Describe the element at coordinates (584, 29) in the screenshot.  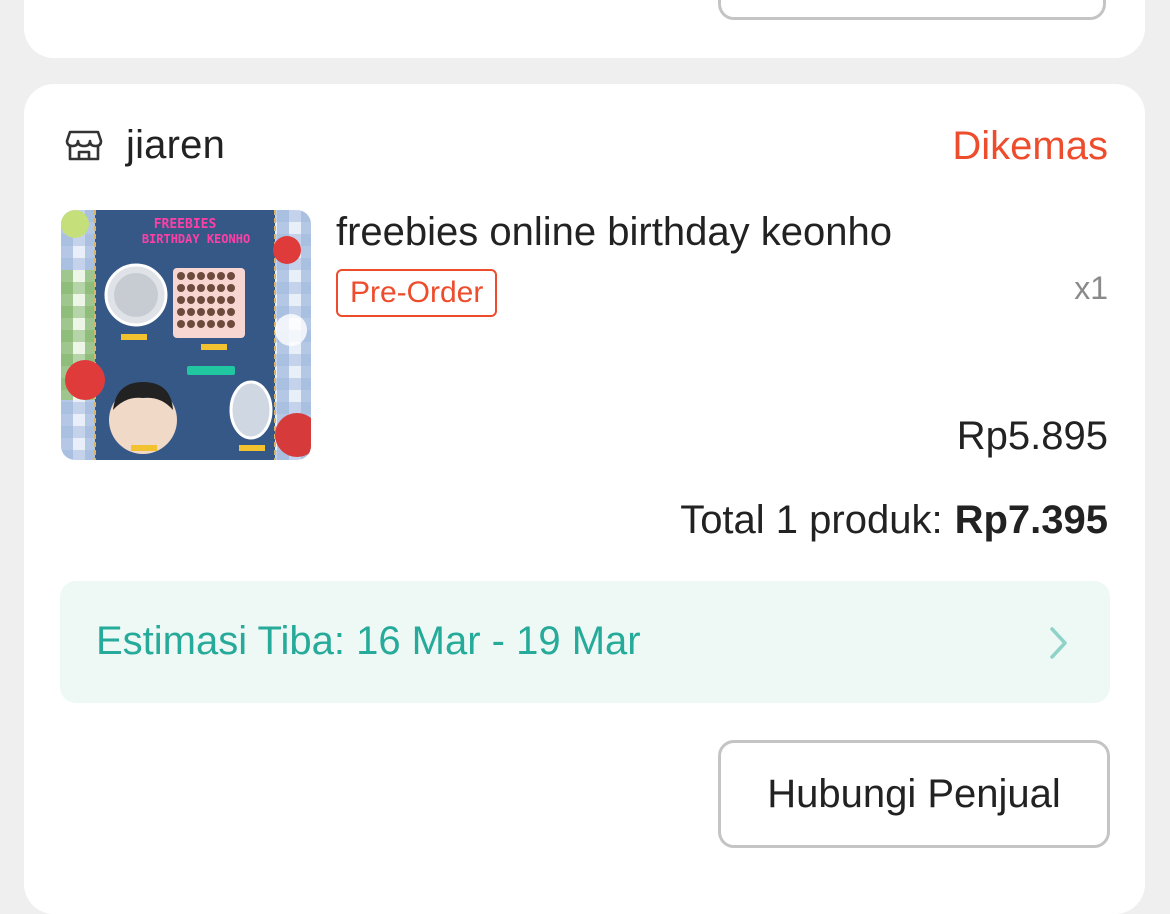
I see `previous-order-card` at that location.